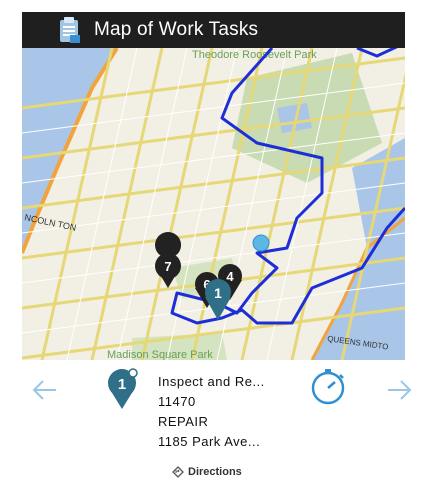 The width and height of the screenshot is (425, 481). I want to click on task-type: REPAIR, so click(183, 421).